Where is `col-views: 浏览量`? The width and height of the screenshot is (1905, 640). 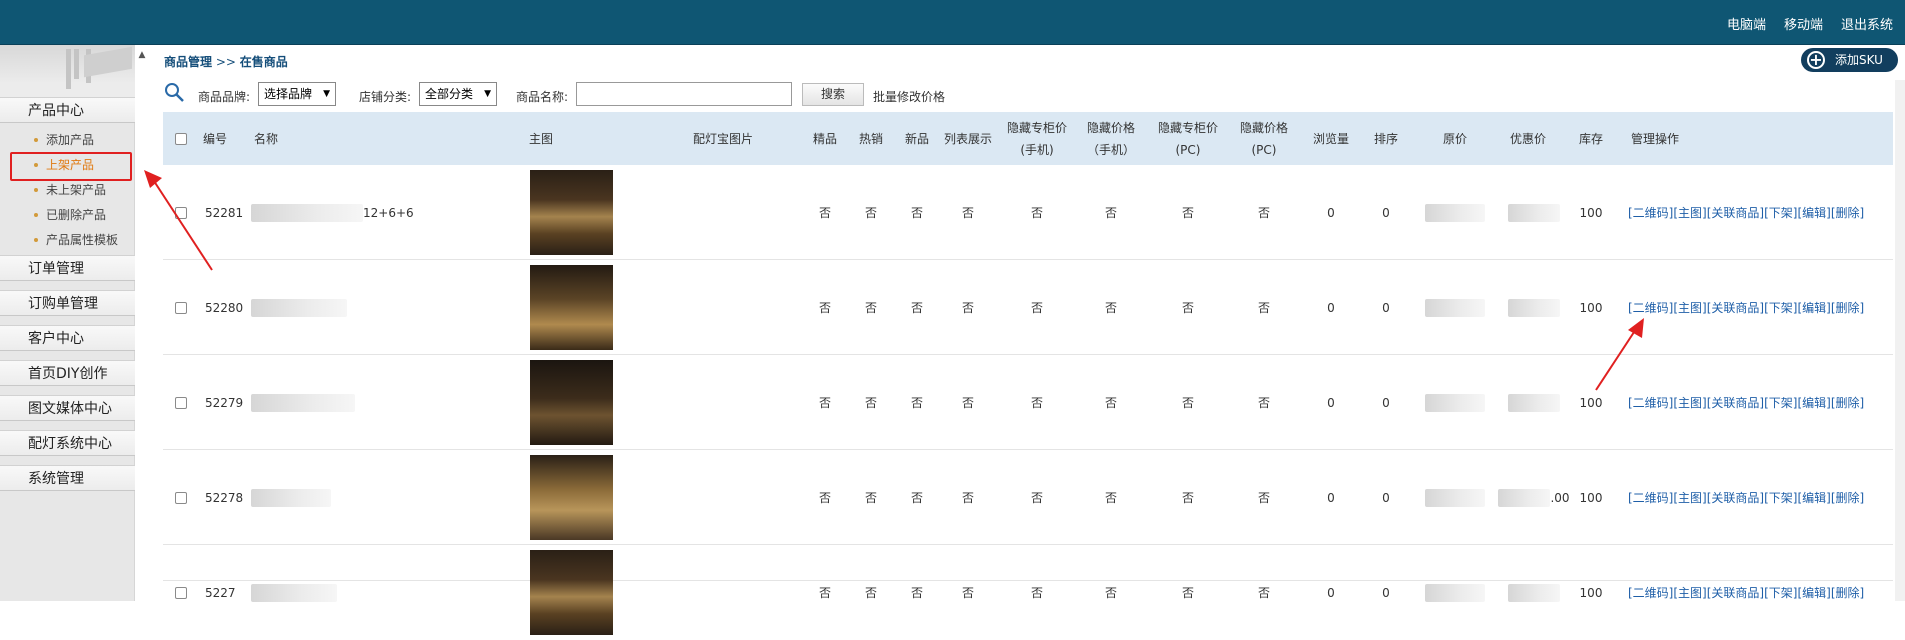
col-views: 浏览量 is located at coordinates (1330, 138).